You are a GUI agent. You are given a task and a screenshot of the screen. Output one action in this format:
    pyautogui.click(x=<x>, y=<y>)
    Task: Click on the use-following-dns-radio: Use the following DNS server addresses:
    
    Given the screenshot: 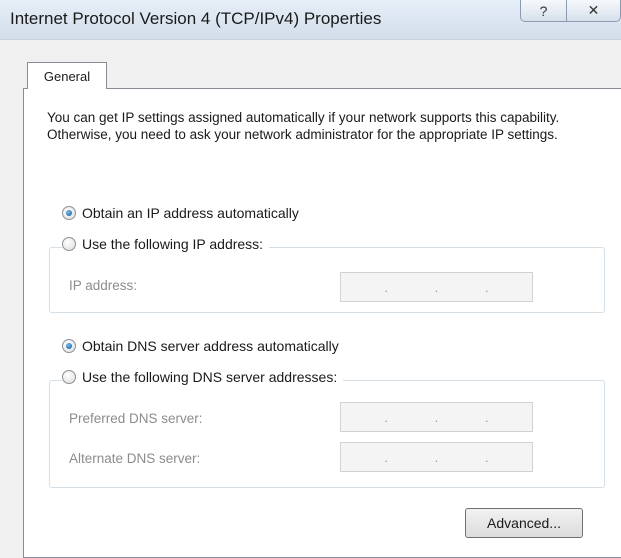 What is the action you would take?
    pyautogui.click(x=203, y=377)
    